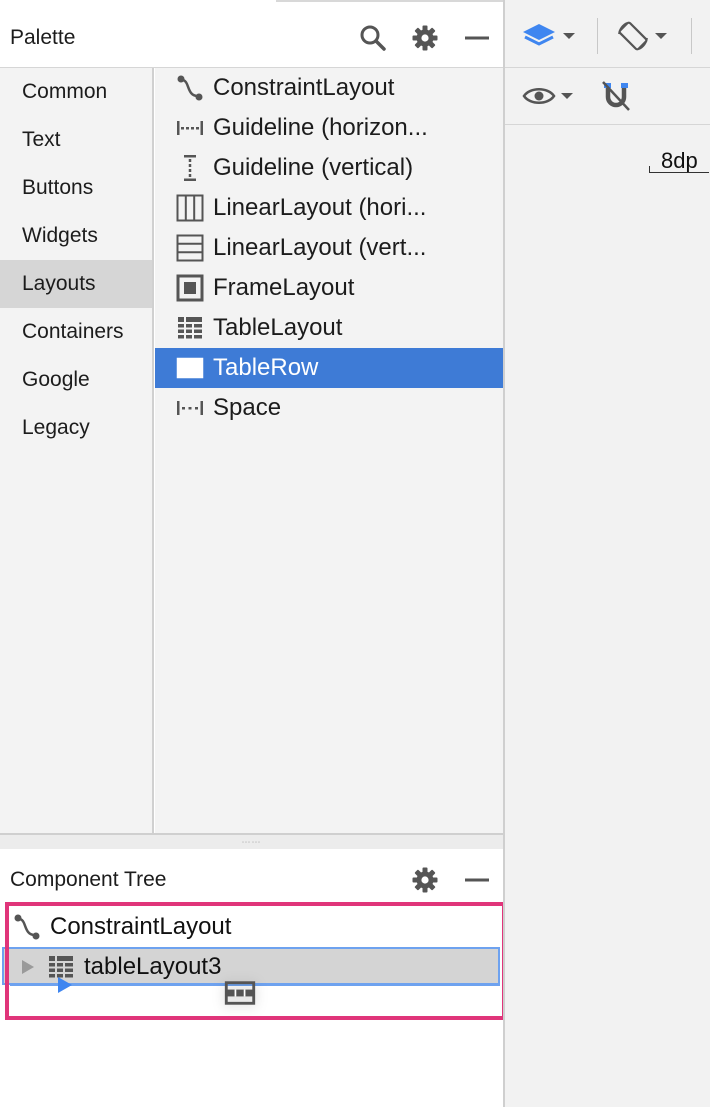 This screenshot has height=1107, width=710. What do you see at coordinates (43, 37) in the screenshot?
I see `palette-title: Palette` at bounding box center [43, 37].